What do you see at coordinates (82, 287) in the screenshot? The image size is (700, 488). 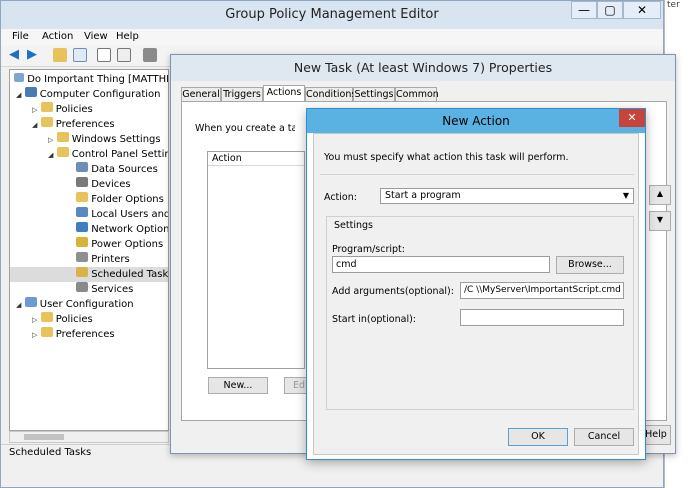 I see `services-icon` at bounding box center [82, 287].